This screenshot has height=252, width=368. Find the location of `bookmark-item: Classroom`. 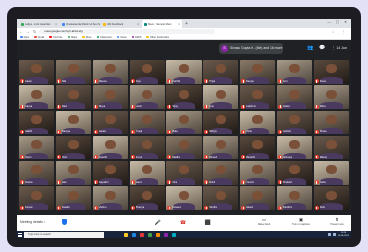

bookmark-item: Classroom is located at coordinates (104, 37).